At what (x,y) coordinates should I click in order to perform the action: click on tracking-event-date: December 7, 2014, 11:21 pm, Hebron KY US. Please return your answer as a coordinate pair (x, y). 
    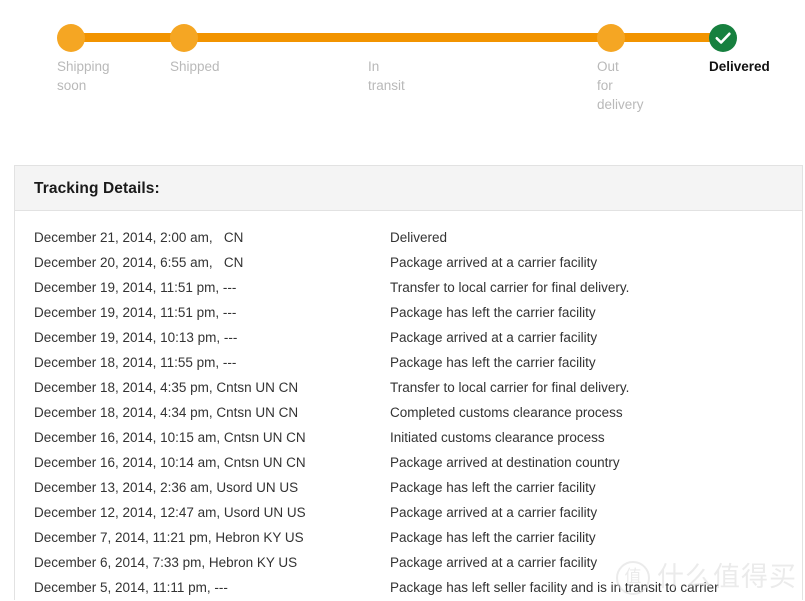
    Looking at the image, I should click on (169, 537).